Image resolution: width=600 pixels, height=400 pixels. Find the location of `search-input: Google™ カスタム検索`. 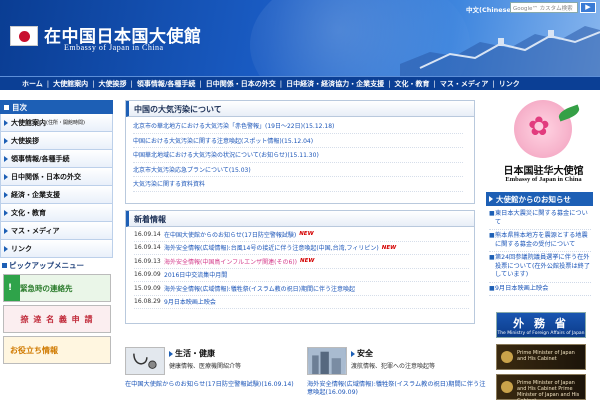

search-input: Google™ カスタム検索 is located at coordinates (544, 7).